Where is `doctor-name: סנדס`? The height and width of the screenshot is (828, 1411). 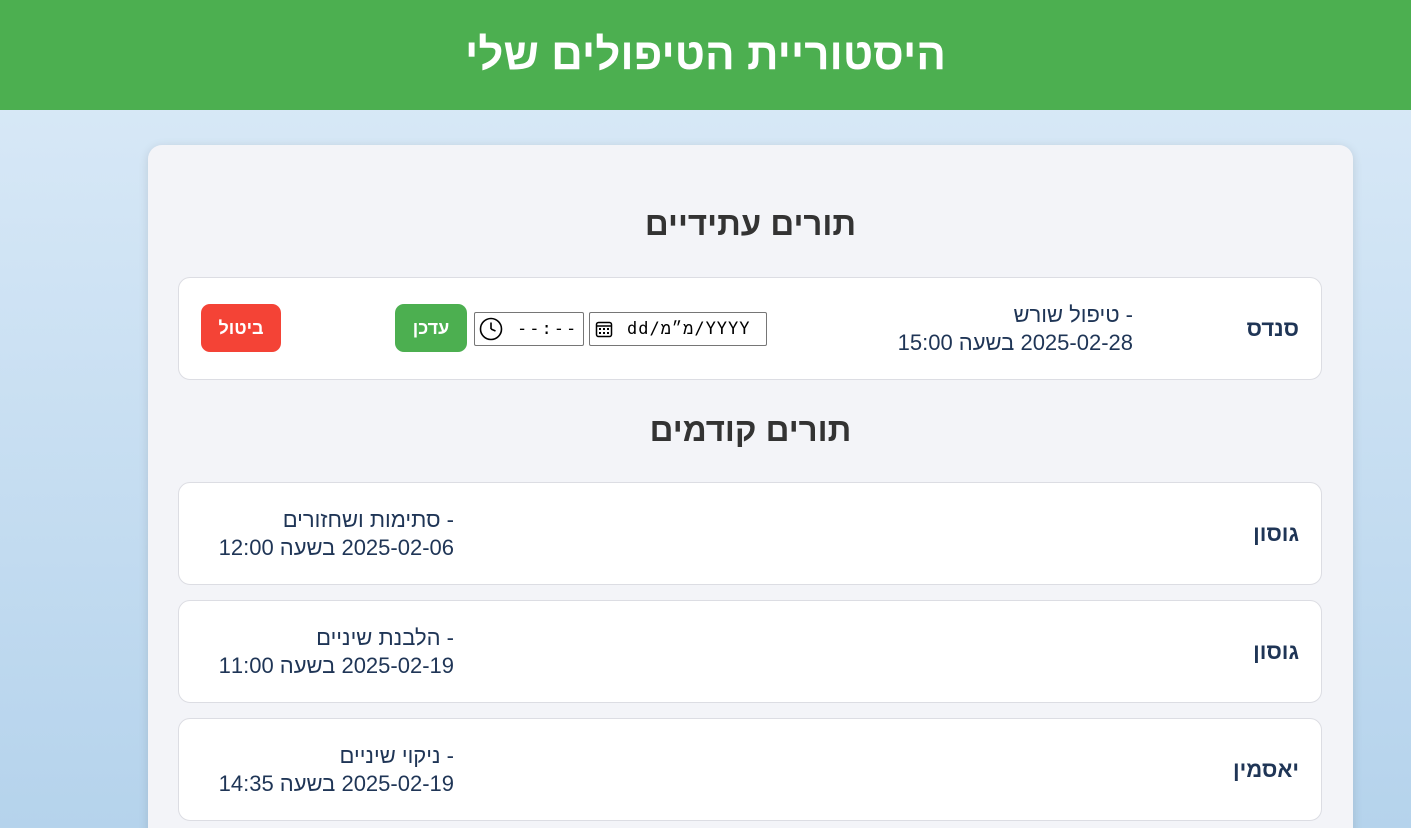 doctor-name: סנדס is located at coordinates (1272, 328).